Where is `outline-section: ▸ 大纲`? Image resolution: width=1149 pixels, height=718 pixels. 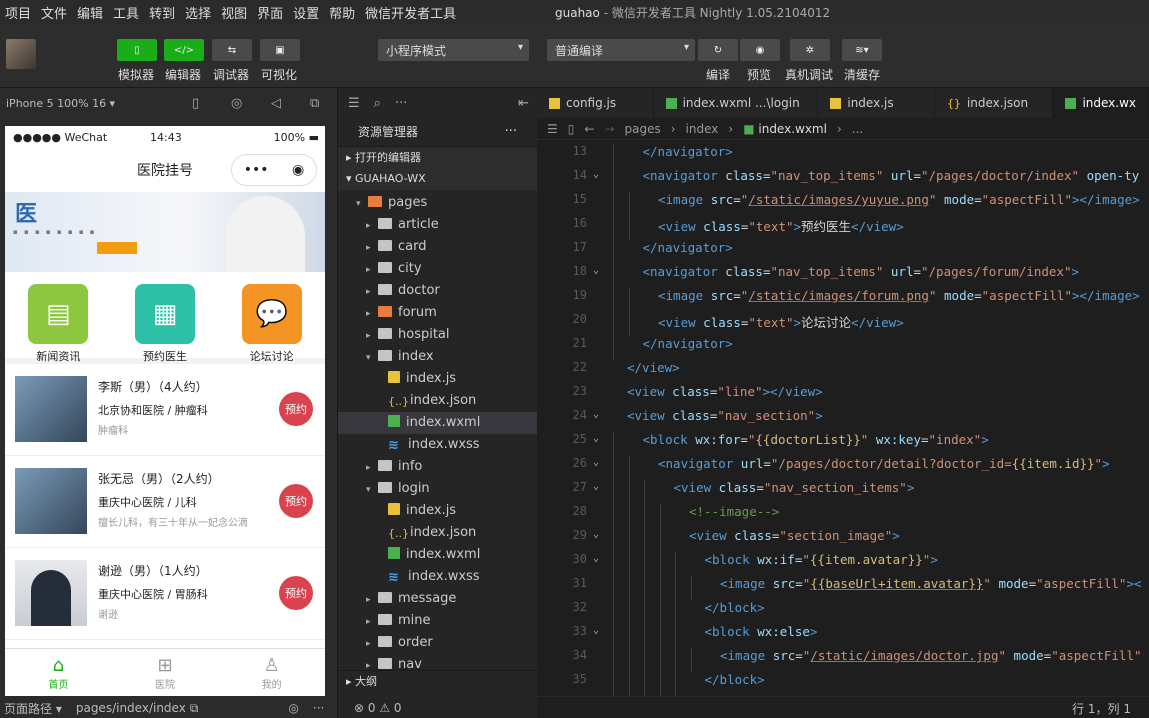
outline-section: ▸ 大纲 is located at coordinates (438, 681).